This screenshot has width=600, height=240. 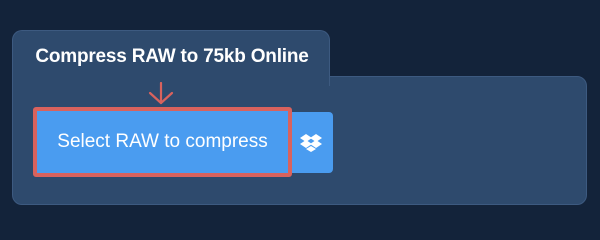 I want to click on select-file-button: Select RAW to compress, so click(x=162, y=142).